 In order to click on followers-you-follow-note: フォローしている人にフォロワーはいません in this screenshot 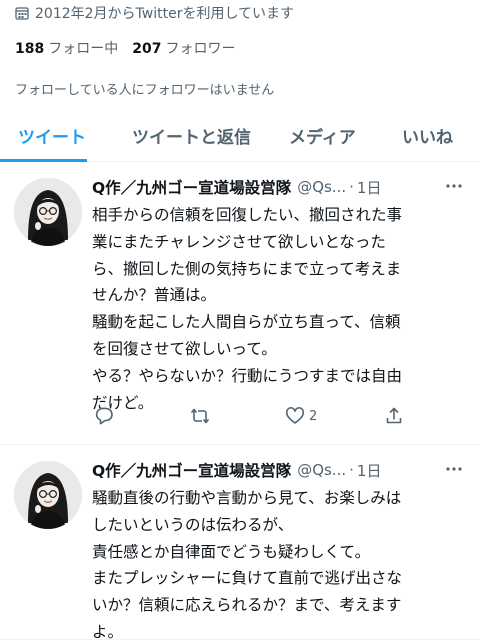, I will do `click(145, 90)`.